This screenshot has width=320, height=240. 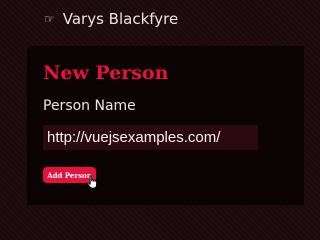 What do you see at coordinates (150, 137) in the screenshot?
I see `person-name-input` at bounding box center [150, 137].